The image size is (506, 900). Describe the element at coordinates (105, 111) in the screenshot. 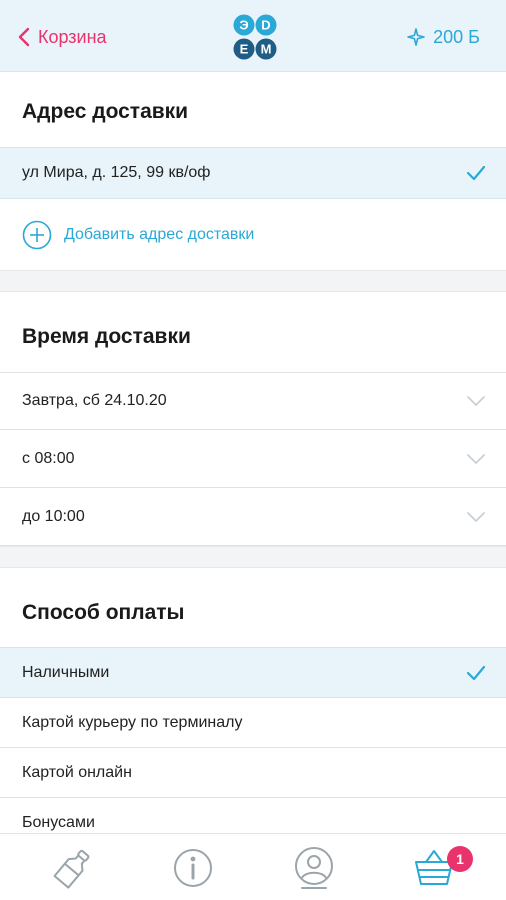

I see `address-section-title: Адрес доставки` at that location.